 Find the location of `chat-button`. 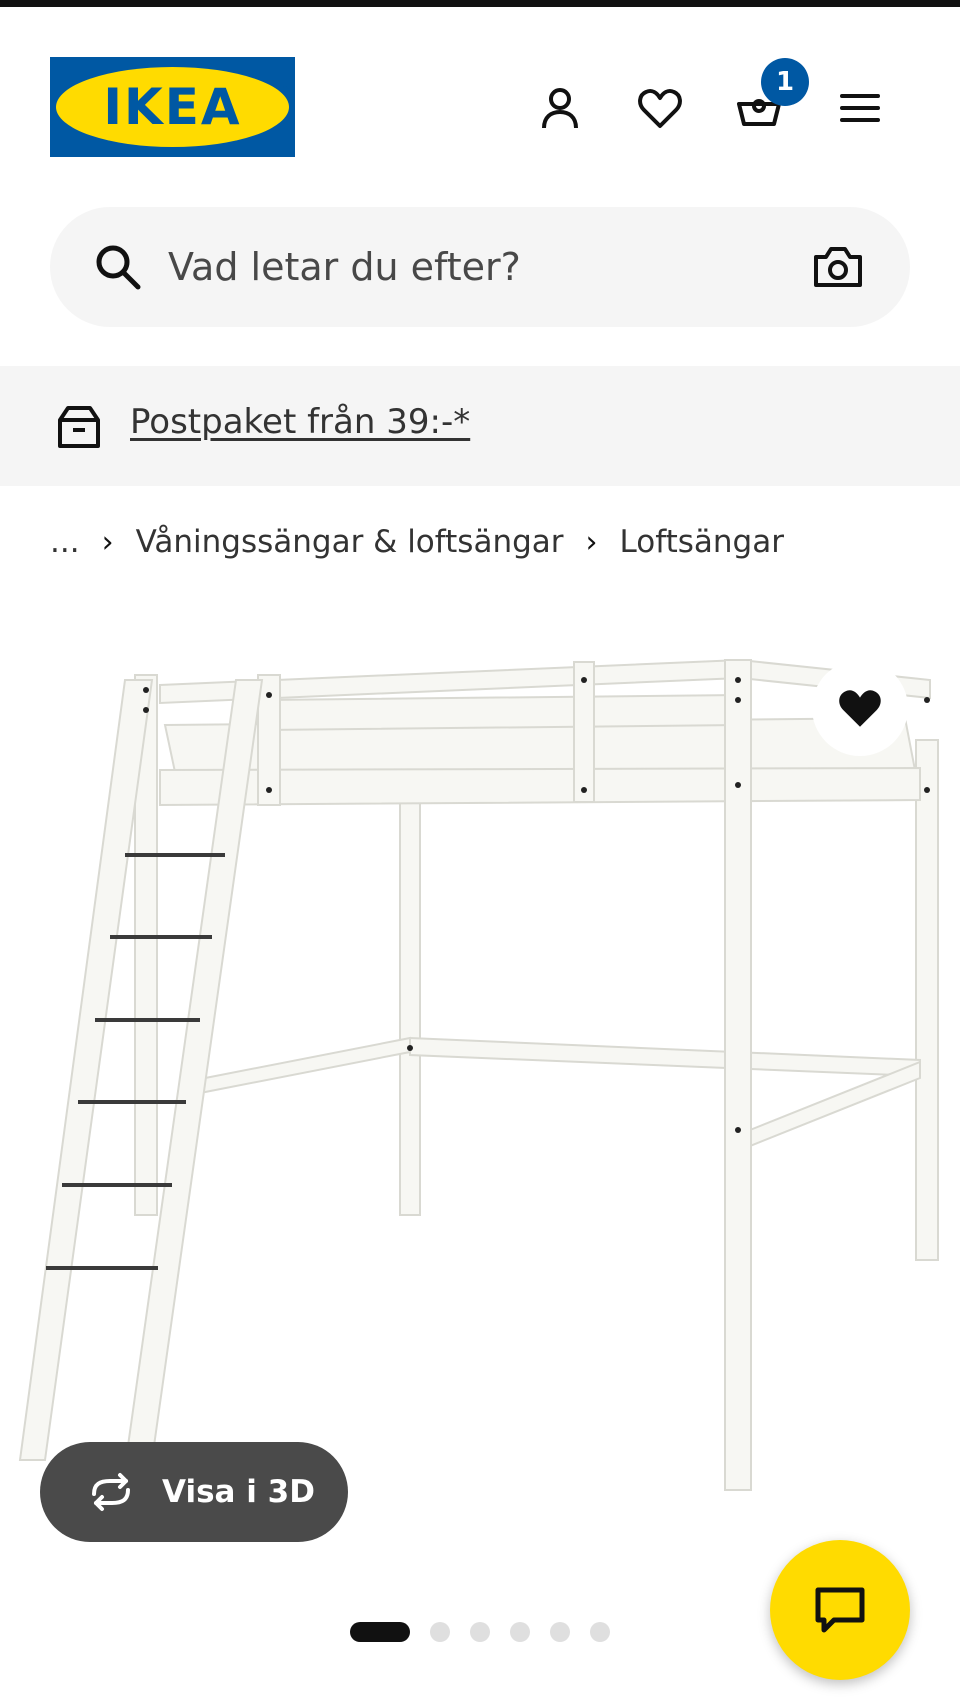

chat-button is located at coordinates (840, 1610).